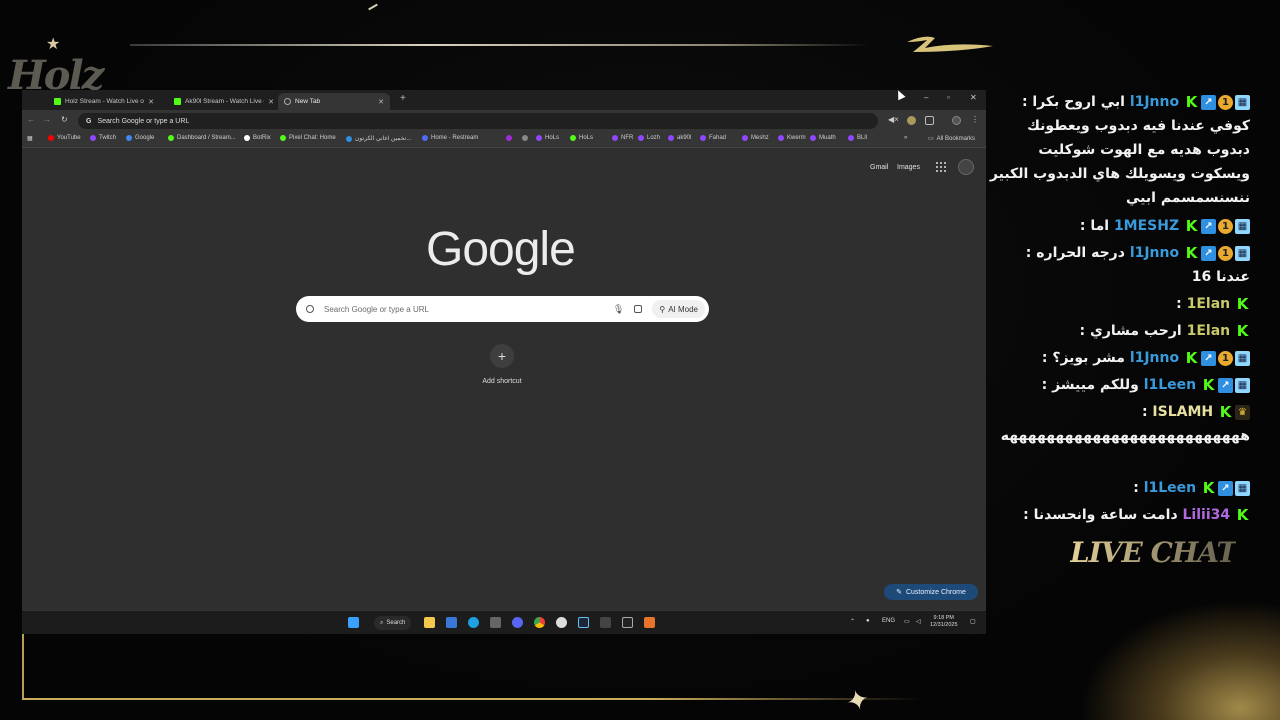  What do you see at coordinates (622, 138) in the screenshot?
I see `bookmark-item: NFR` at bounding box center [622, 138].